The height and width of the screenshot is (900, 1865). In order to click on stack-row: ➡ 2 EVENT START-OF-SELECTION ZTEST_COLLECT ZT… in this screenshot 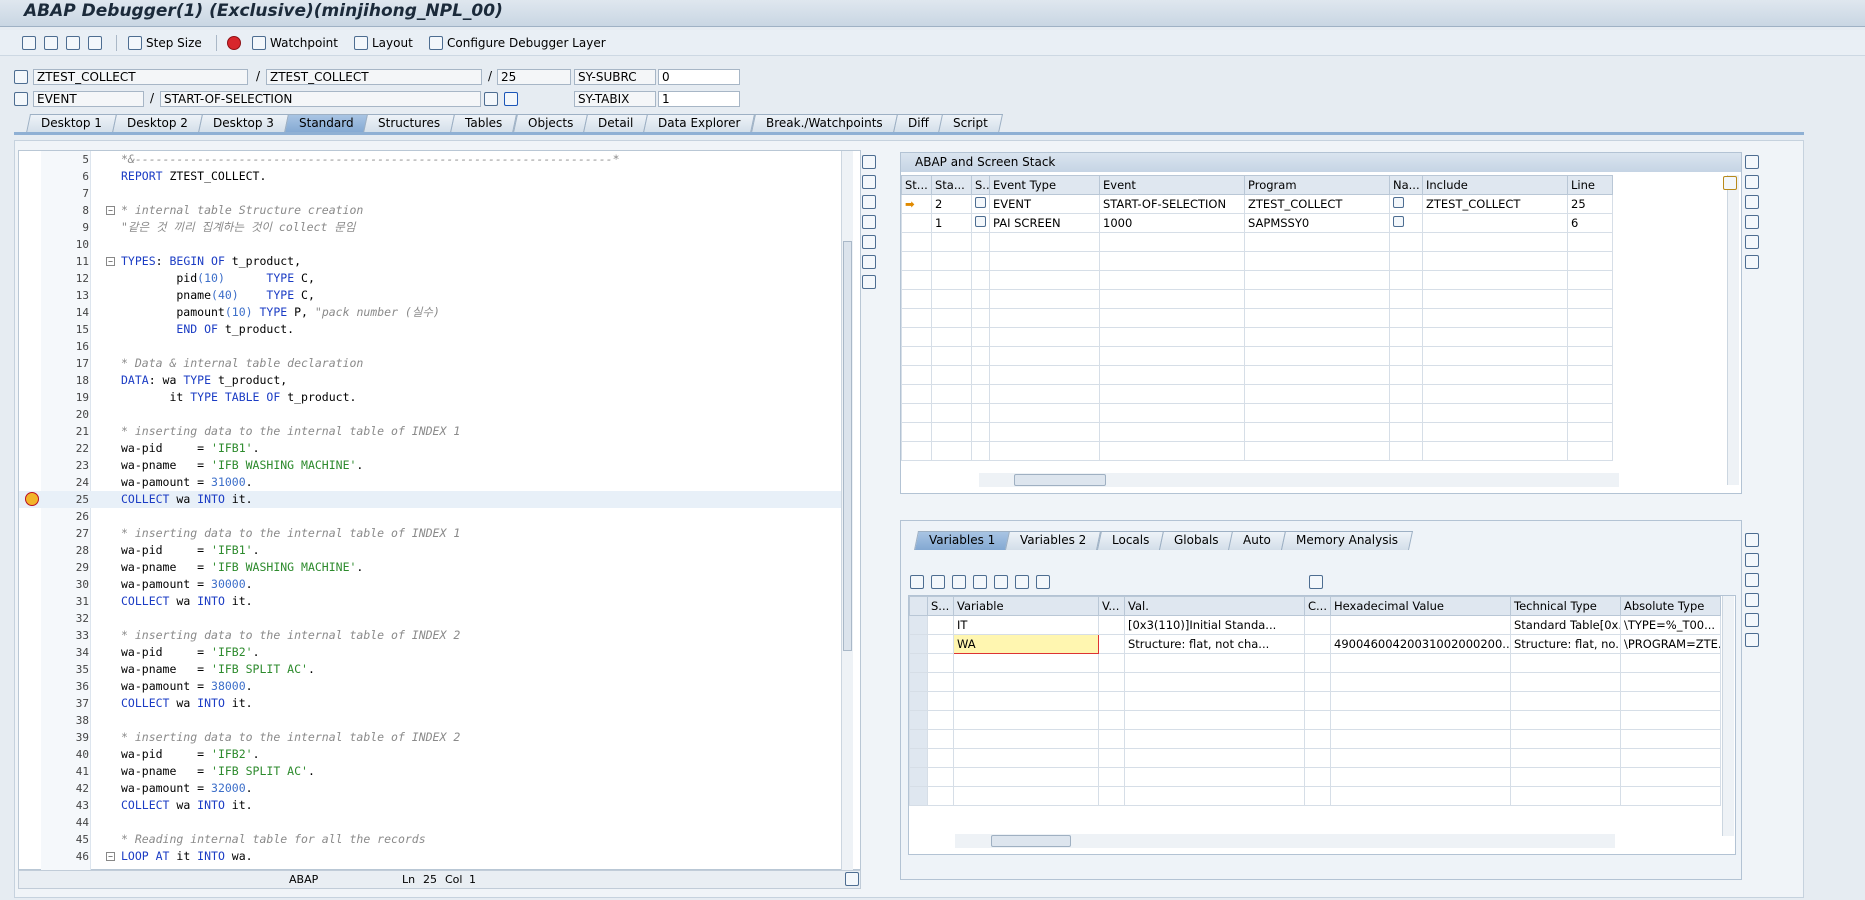, I will do `click(1257, 204)`.